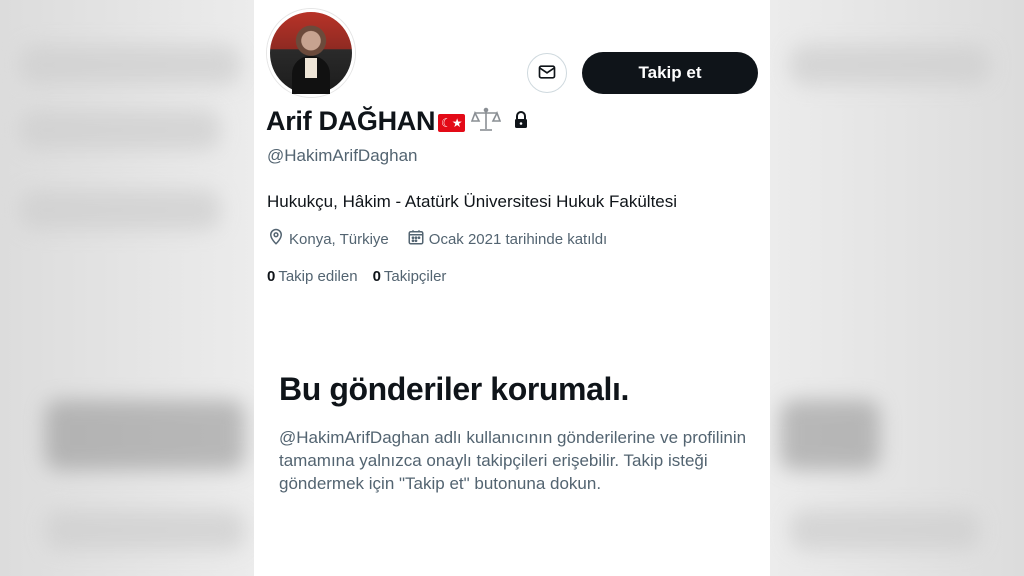 The height and width of the screenshot is (576, 1024). Describe the element at coordinates (454, 389) in the screenshot. I see `protected-title: Bu gönderiler korumalı.` at that location.